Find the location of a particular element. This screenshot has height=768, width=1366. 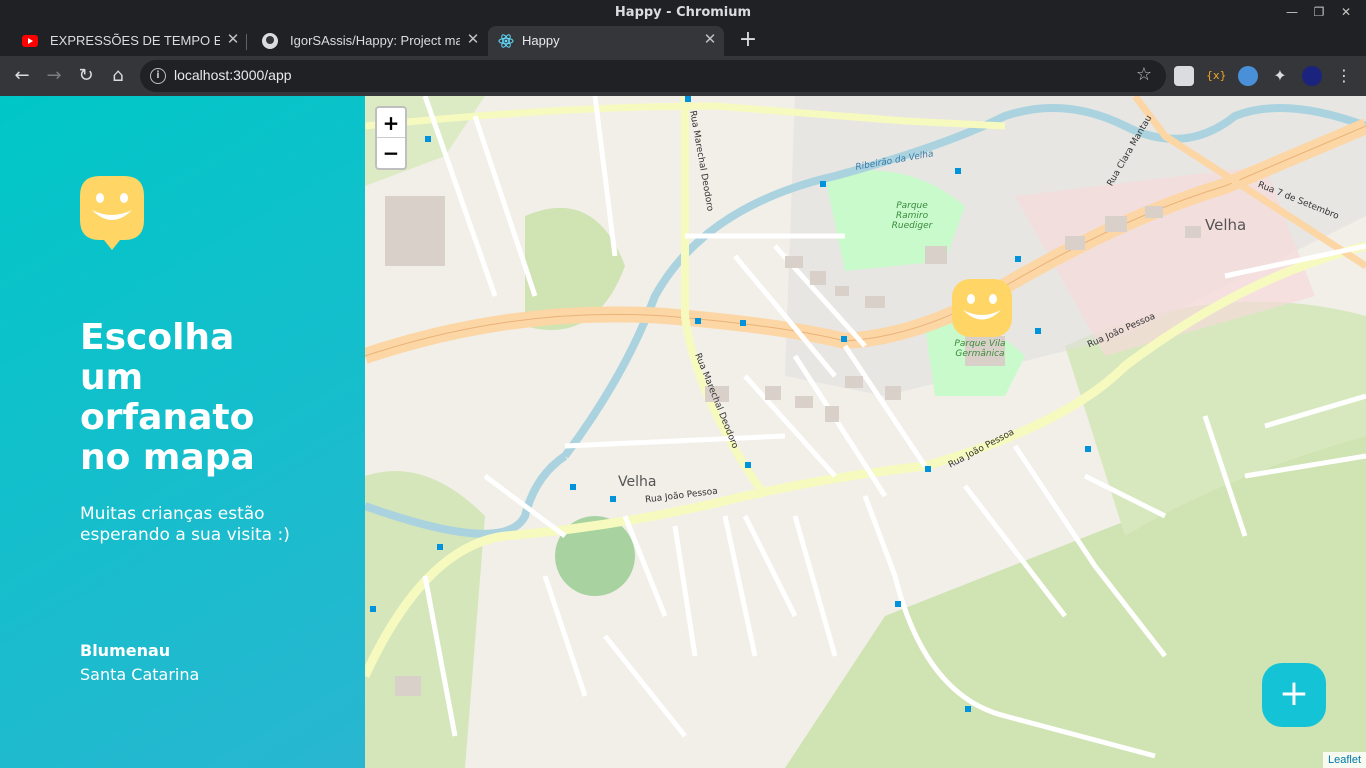

happy-logo-icon is located at coordinates (112, 213).